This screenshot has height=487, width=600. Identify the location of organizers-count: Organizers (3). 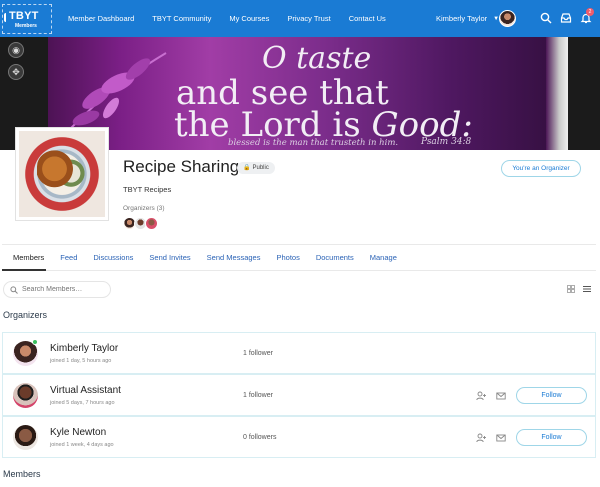
(144, 208).